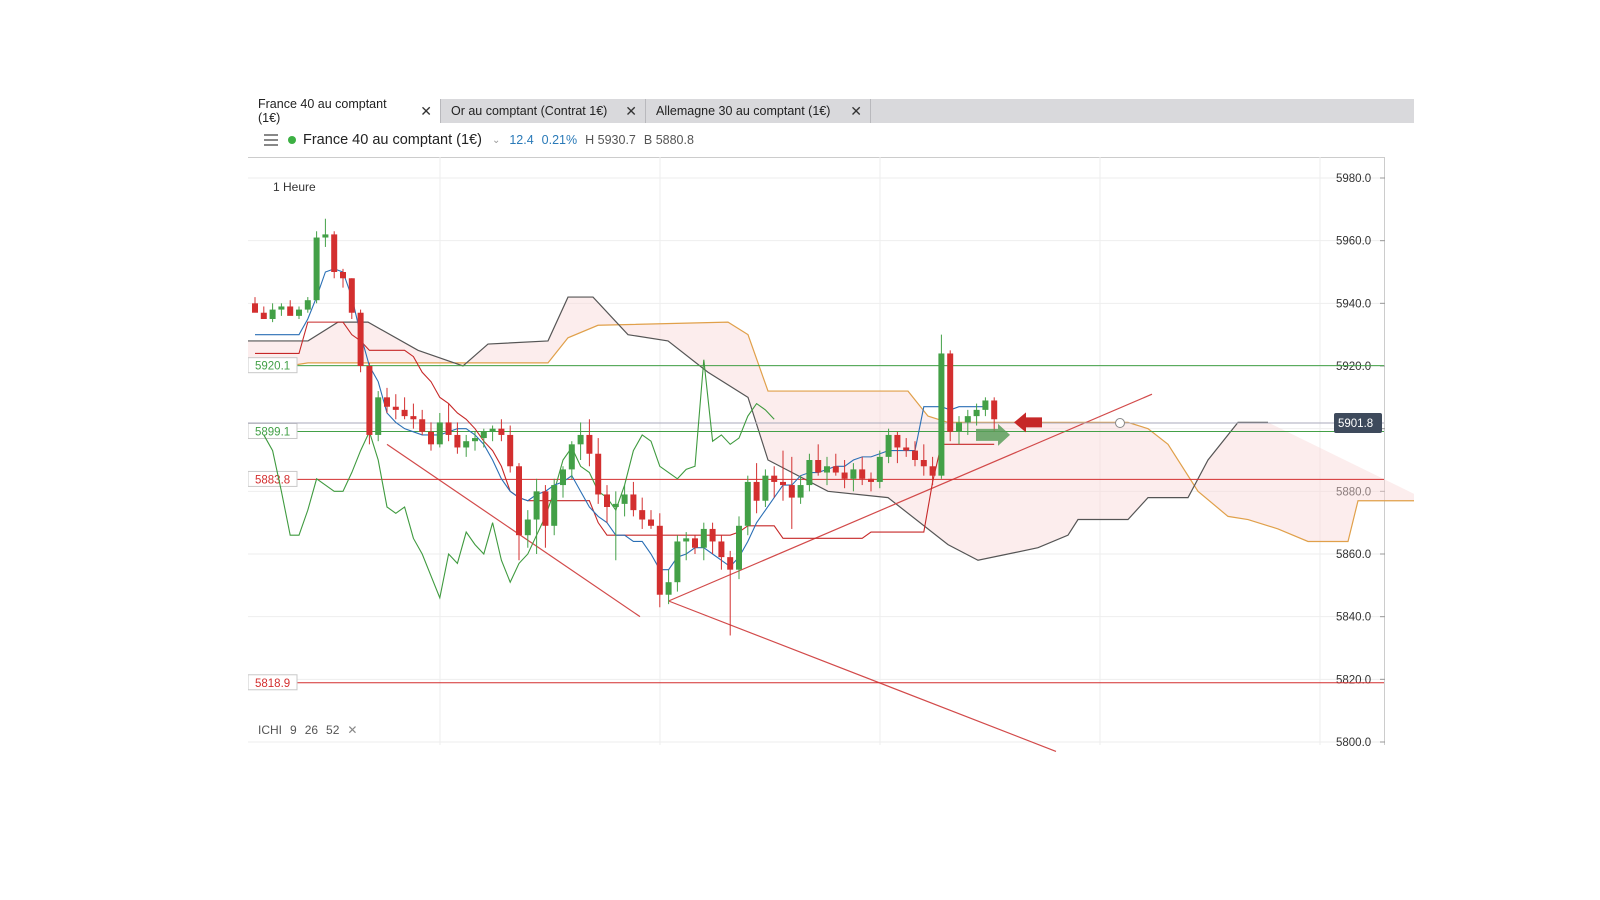 The height and width of the screenshot is (900, 1600). Describe the element at coordinates (1353, 304) in the screenshot. I see `y-axis-label: 5940.0` at that location.